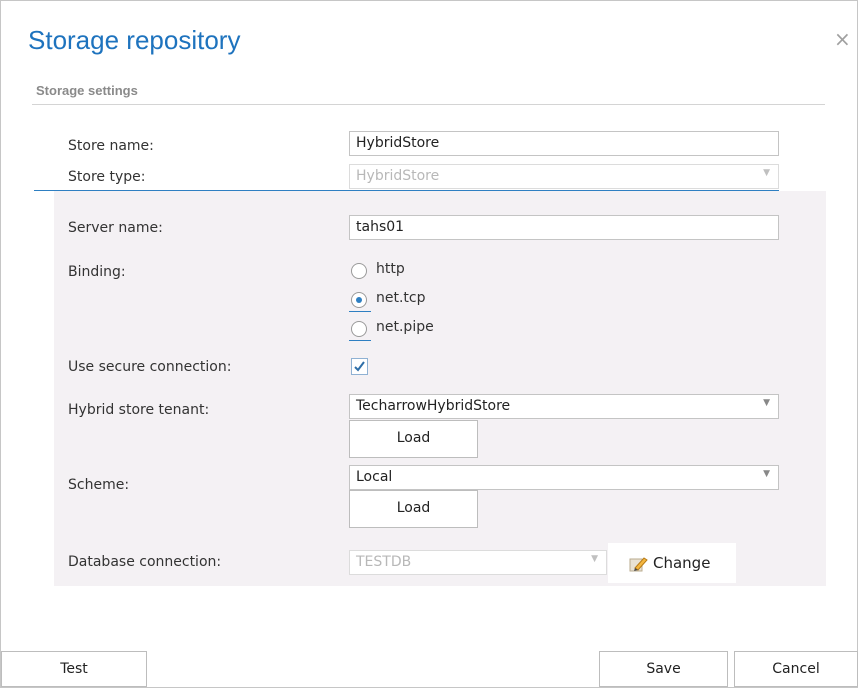 Image resolution: width=858 pixels, height=688 pixels. I want to click on radio-net-pipe, so click(359, 329).